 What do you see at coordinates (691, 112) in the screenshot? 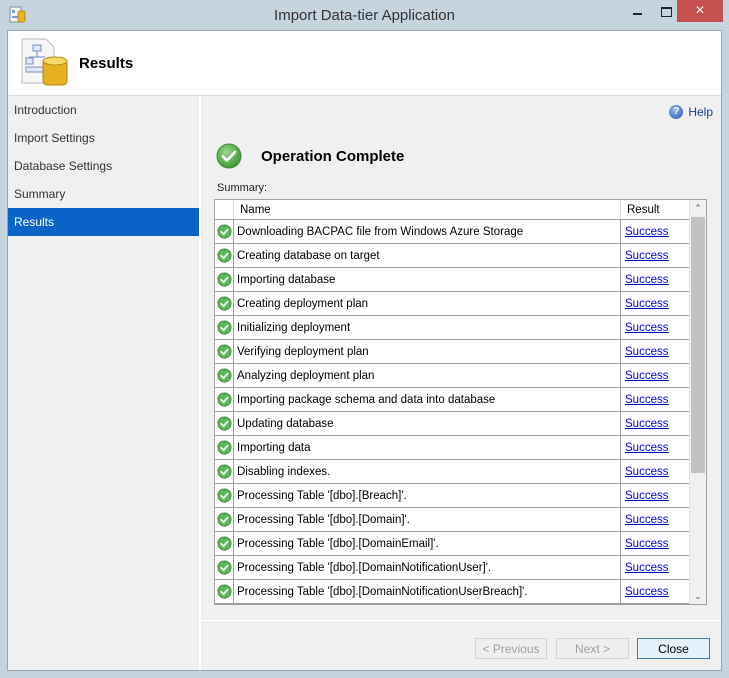
I see `help-link: ? Help` at bounding box center [691, 112].